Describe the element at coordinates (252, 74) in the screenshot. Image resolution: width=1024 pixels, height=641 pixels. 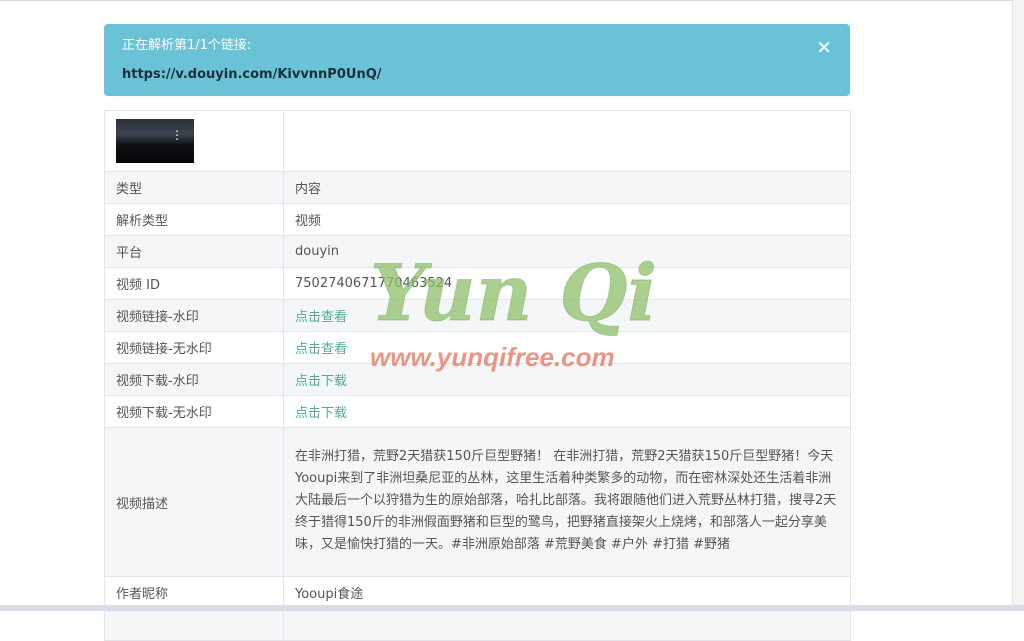
I see `alert-url: https://v.douyin.com/KivvnnP0UnQ/` at that location.